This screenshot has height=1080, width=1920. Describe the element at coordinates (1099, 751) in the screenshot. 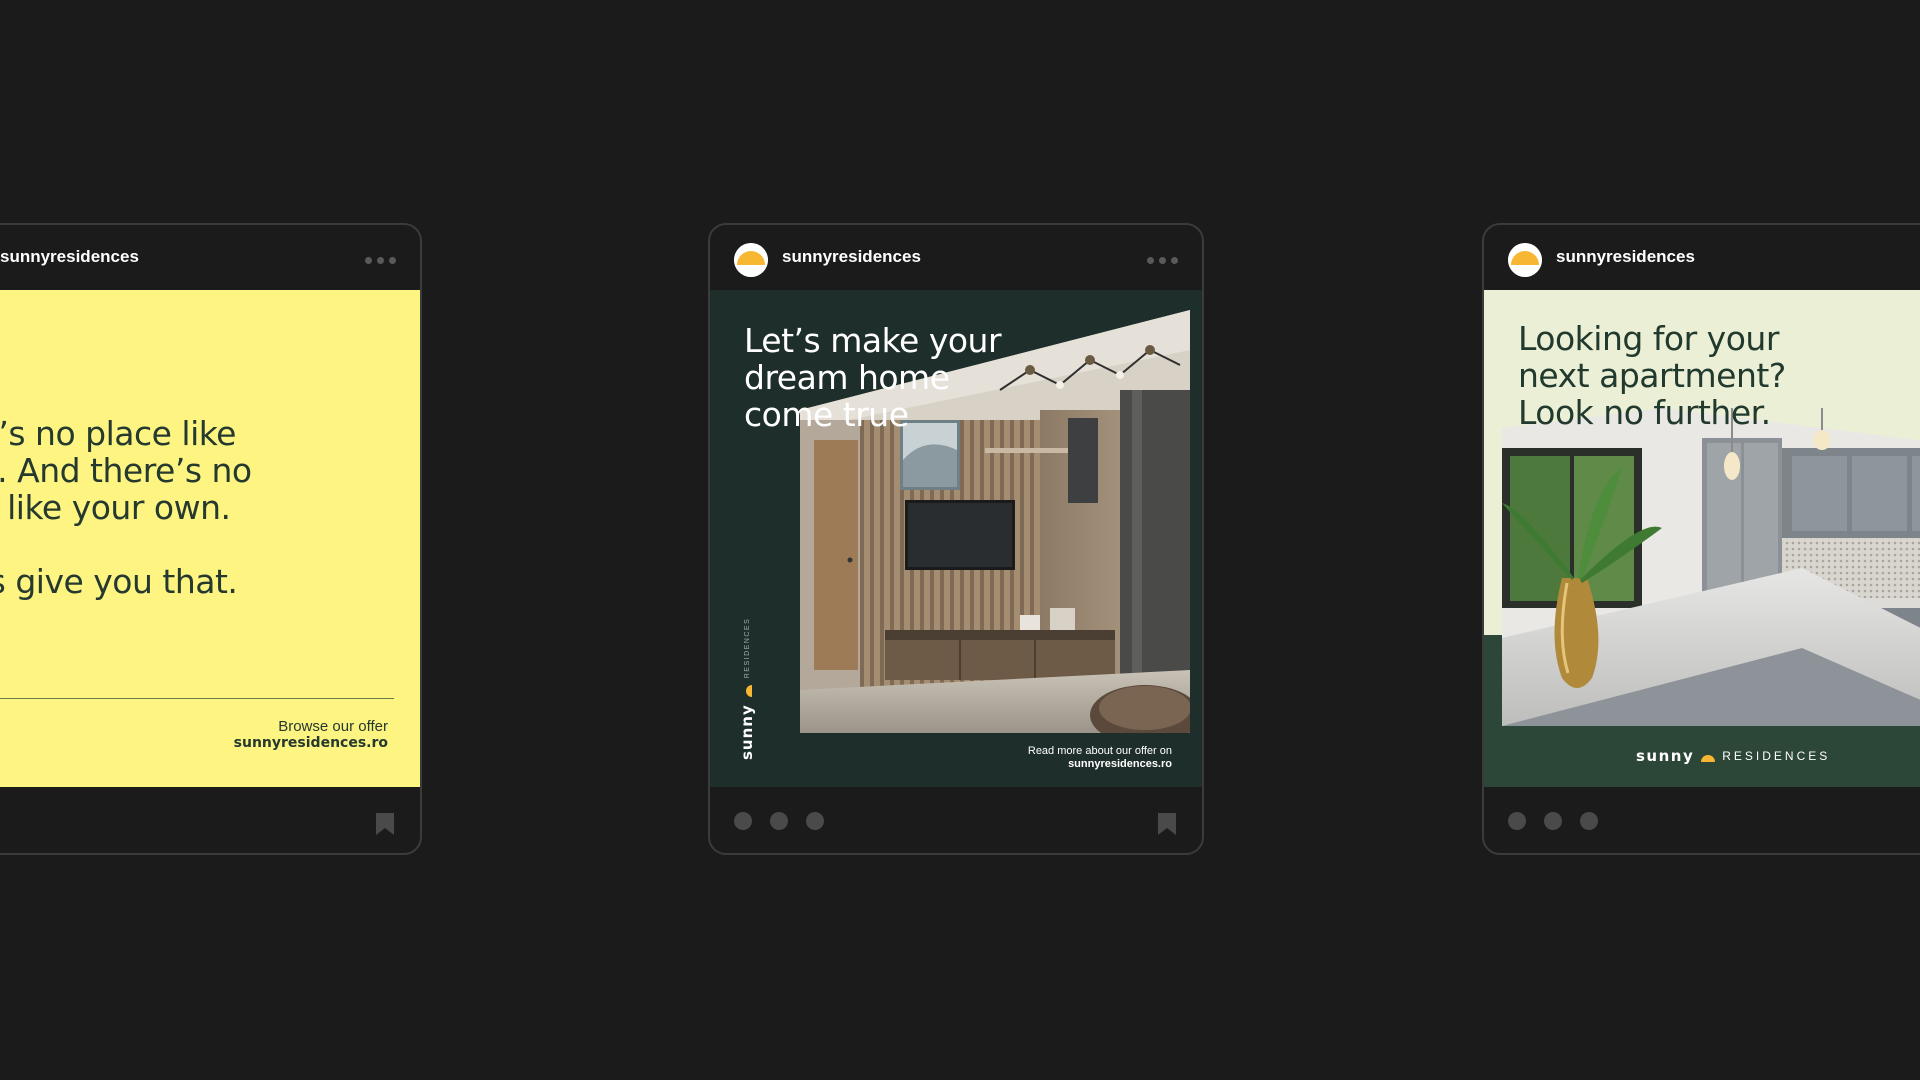

I see `read-label: Read more about our offer on` at that location.